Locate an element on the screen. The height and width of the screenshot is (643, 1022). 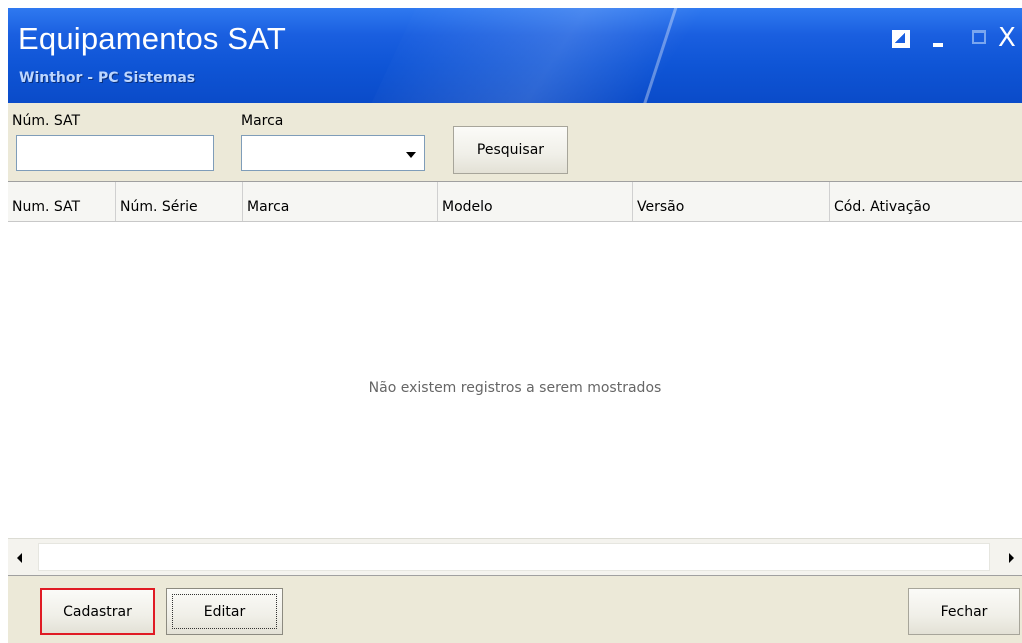
marca-select is located at coordinates (333, 153).